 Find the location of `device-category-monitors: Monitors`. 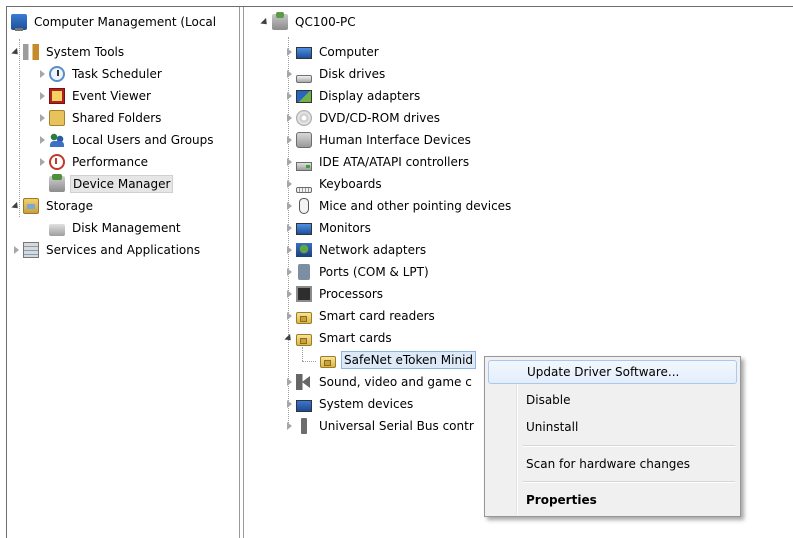

device-category-monitors: Monitors is located at coordinates (328, 228).